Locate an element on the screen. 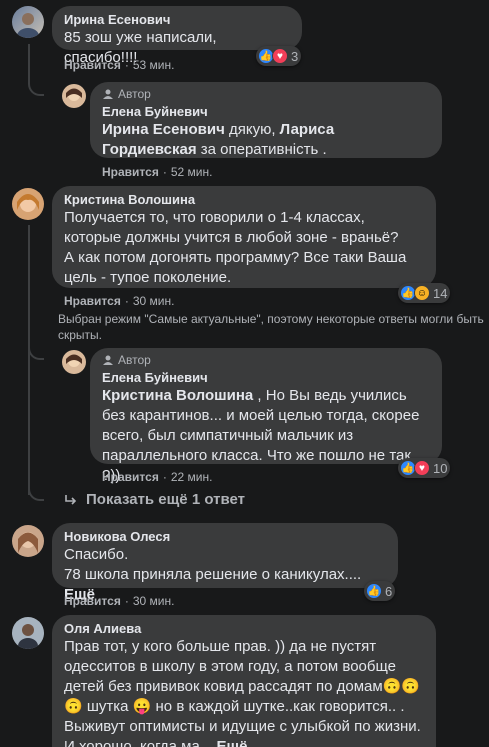 This screenshot has height=747, width=489. mention-link: Кристина Волошина is located at coordinates (177, 395).